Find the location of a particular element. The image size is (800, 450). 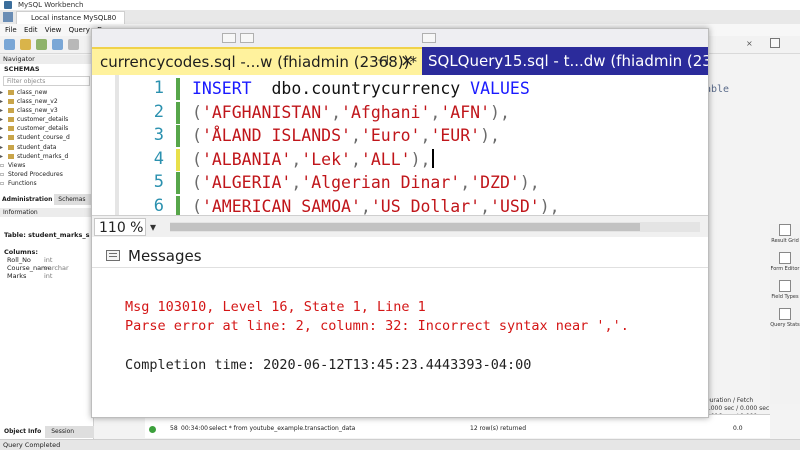

output-row-time: 00:34:00 is located at coordinates (194, 428).